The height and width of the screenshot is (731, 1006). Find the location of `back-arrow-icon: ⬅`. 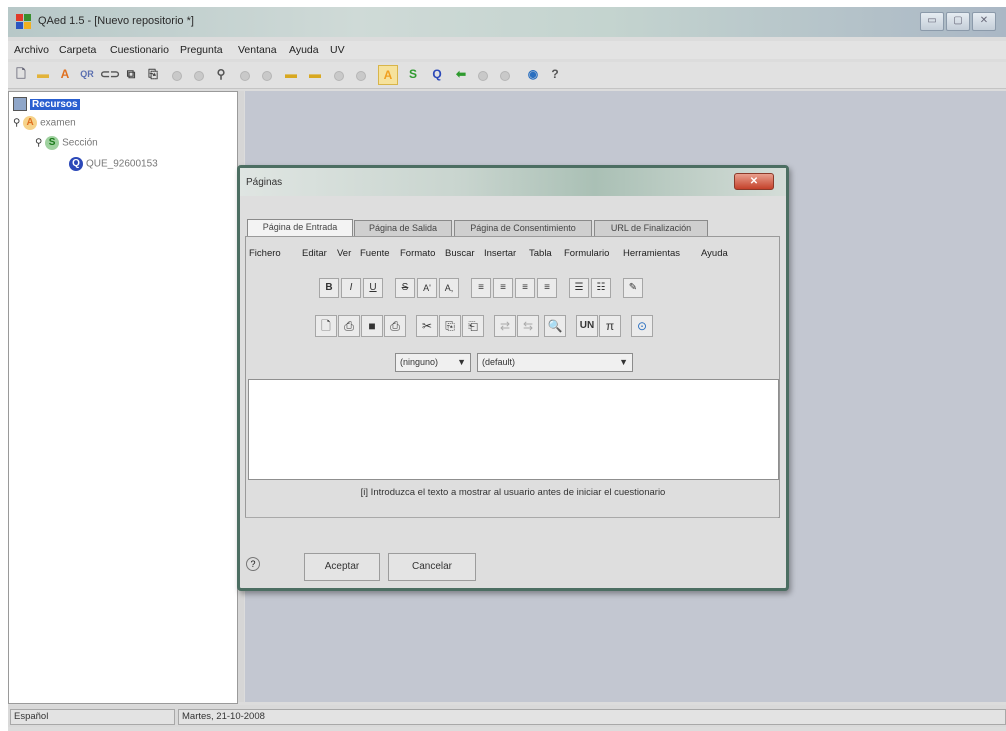

back-arrow-icon: ⬅ is located at coordinates (461, 74).